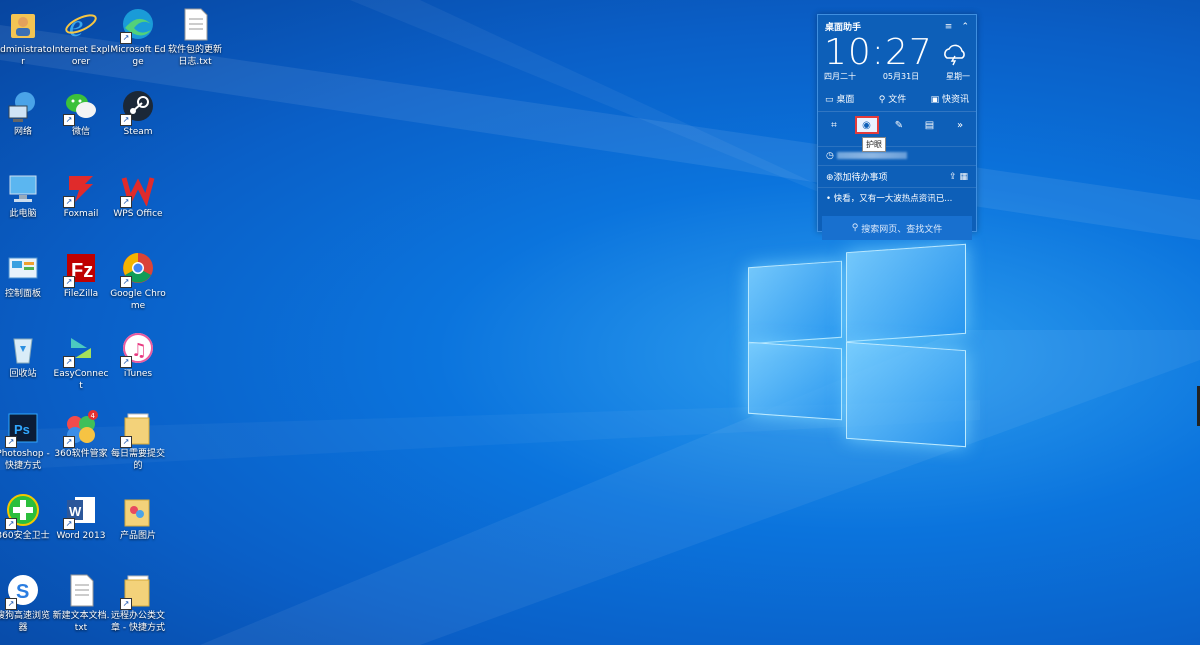 This screenshot has width=1200, height=645. I want to click on add-todo: ⊕添加待办事项, so click(857, 176).